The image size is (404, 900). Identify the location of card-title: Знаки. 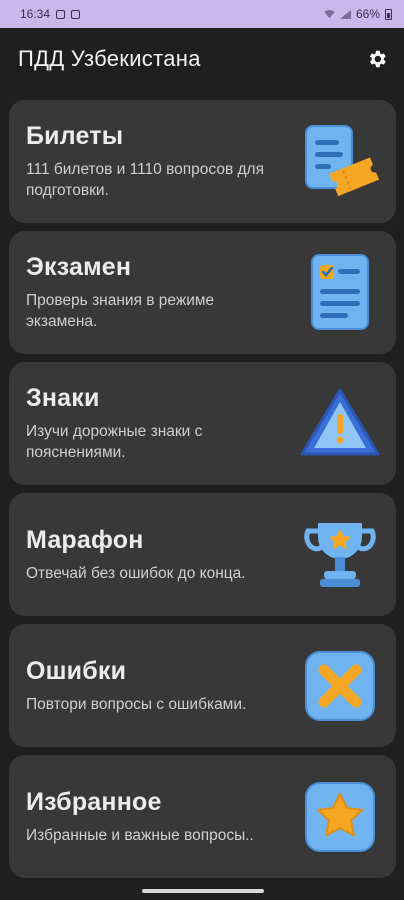
(63, 398).